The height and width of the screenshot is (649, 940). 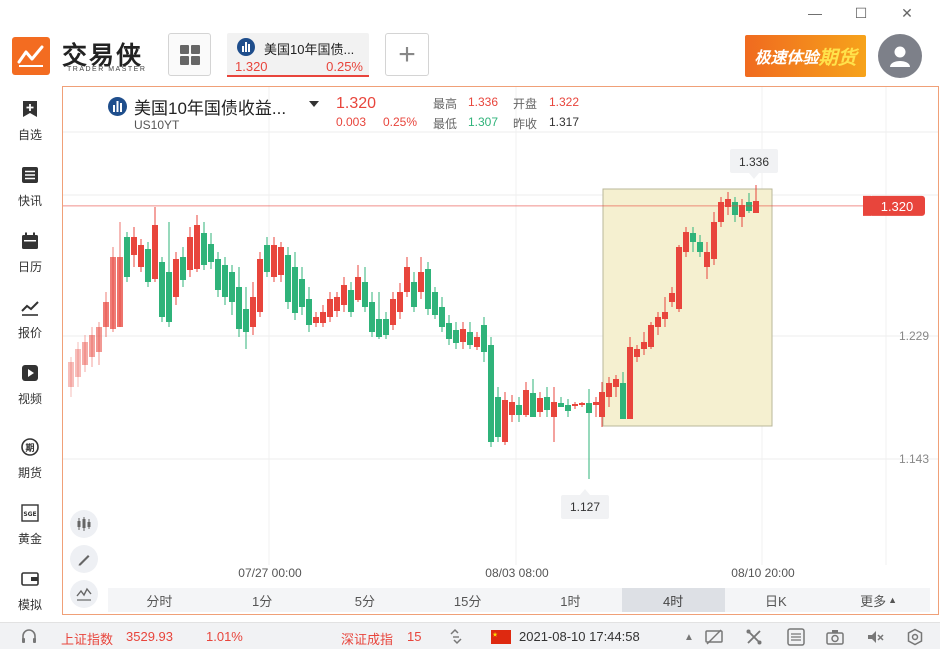 I want to click on sge-icon: SGE, so click(x=30, y=513).